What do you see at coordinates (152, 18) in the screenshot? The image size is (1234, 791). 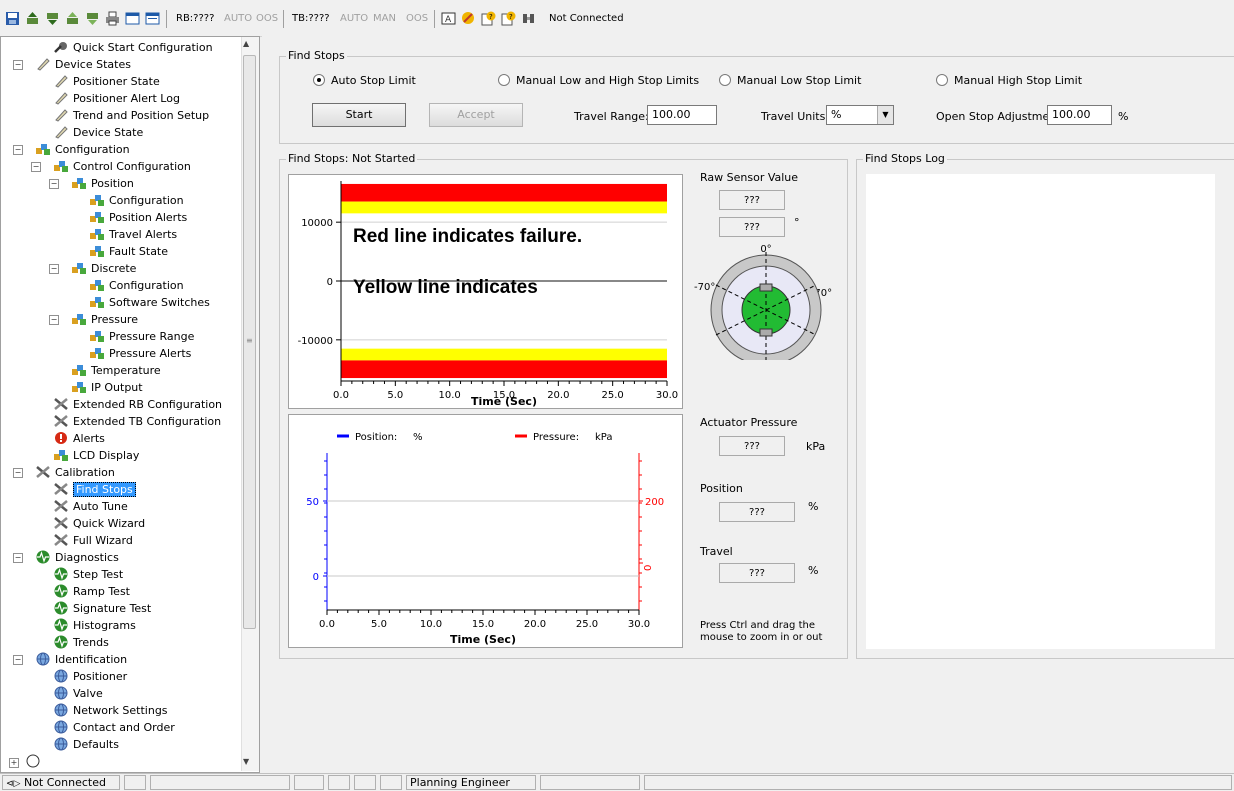 I see `window-alt-icon` at bounding box center [152, 18].